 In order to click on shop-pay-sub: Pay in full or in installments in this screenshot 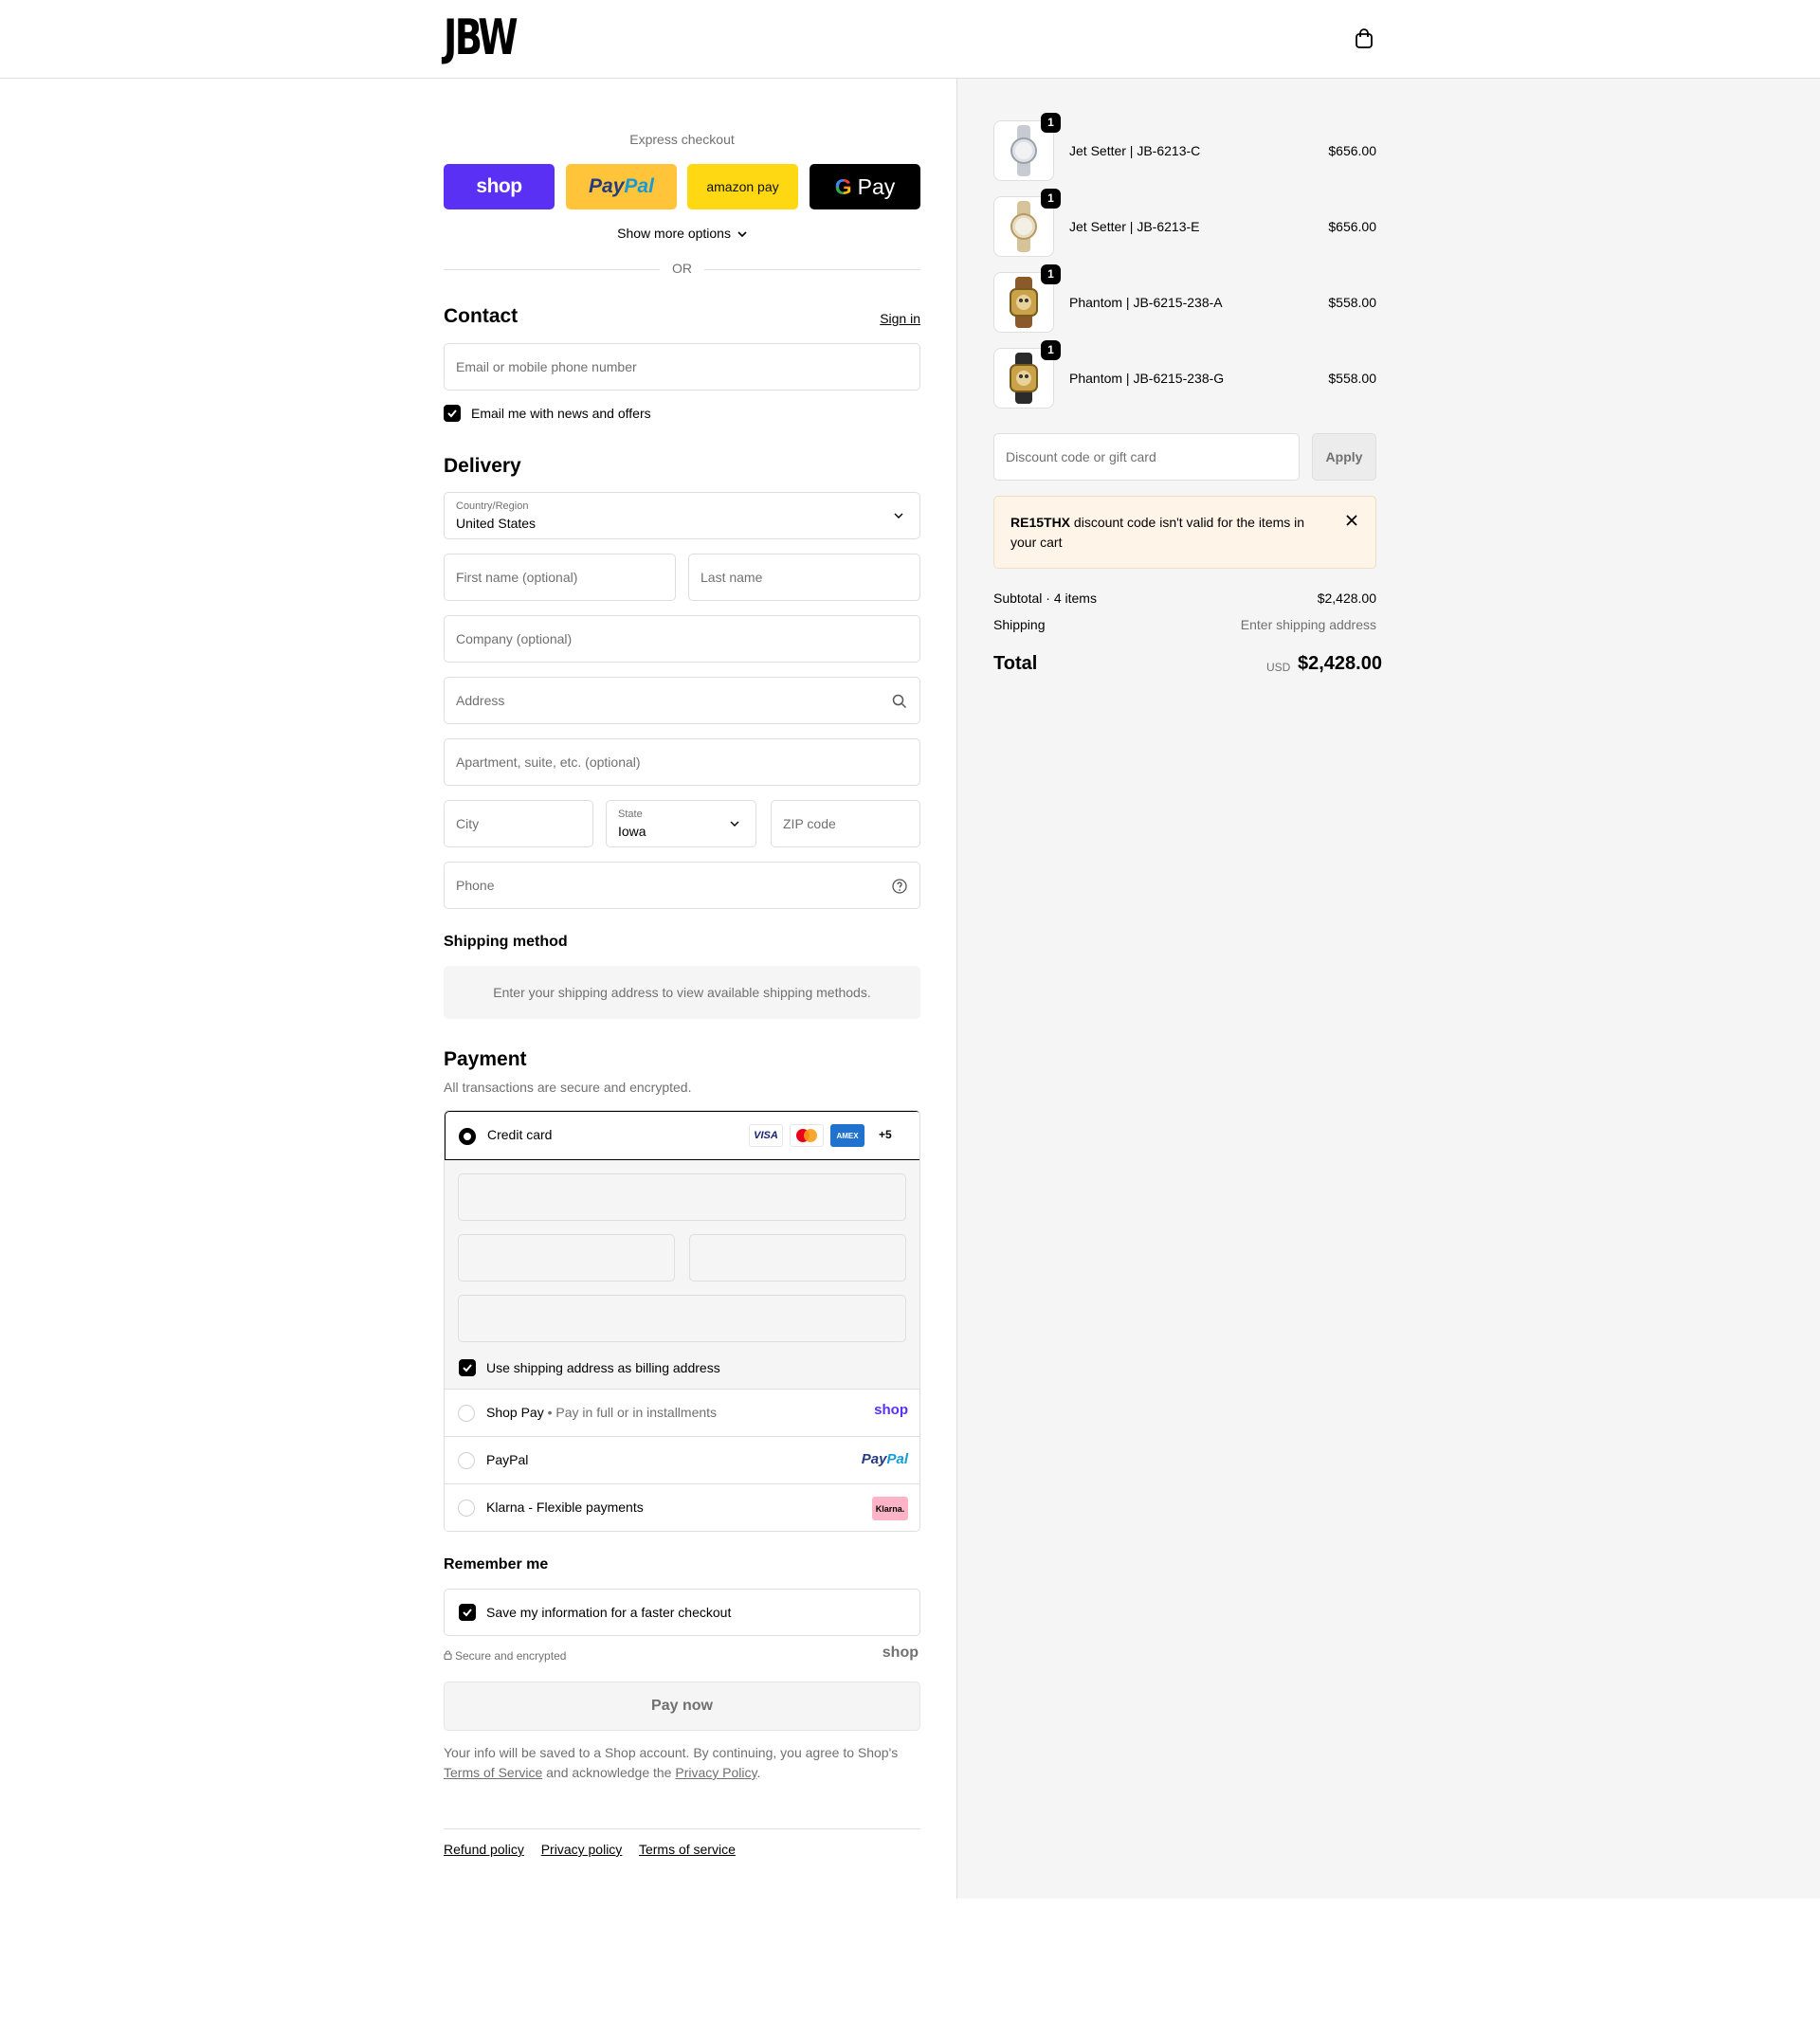, I will do `click(636, 1412)`.